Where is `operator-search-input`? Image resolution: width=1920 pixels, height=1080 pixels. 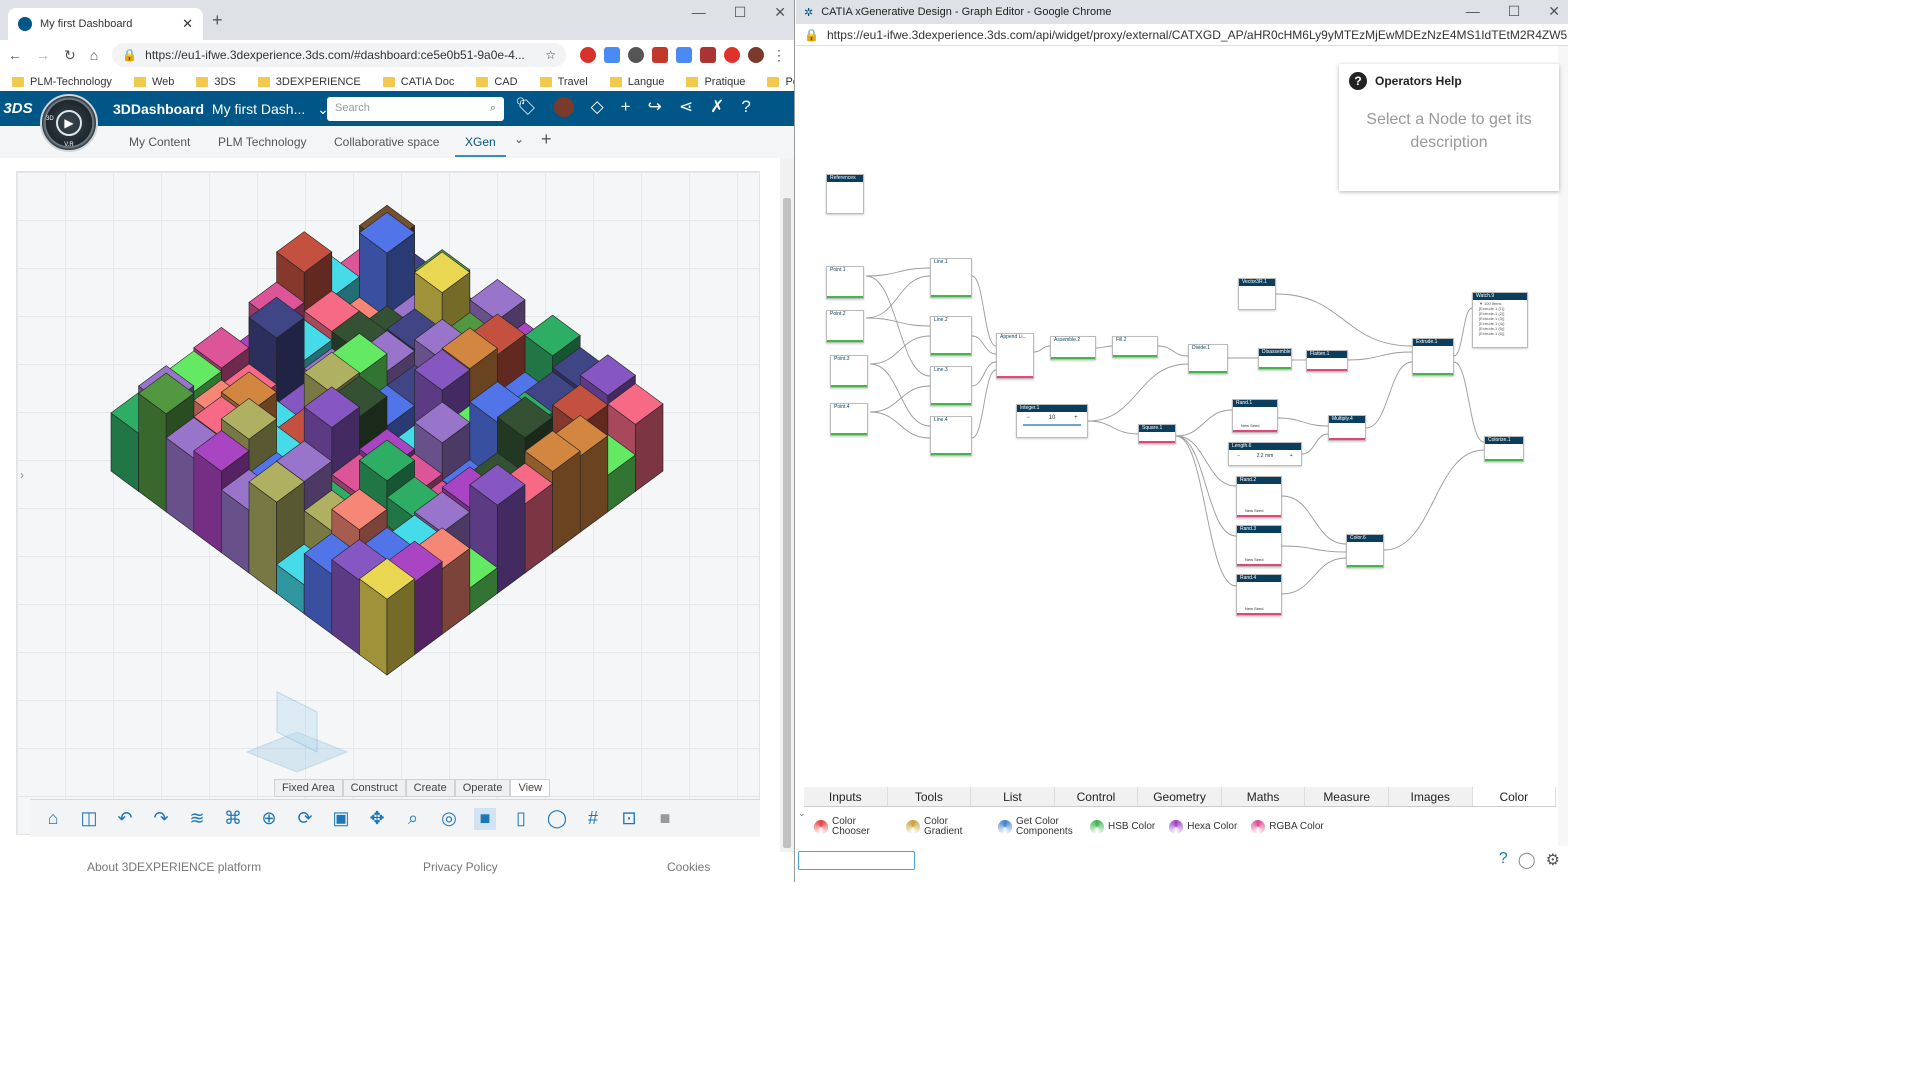
operator-search-input is located at coordinates (856, 860).